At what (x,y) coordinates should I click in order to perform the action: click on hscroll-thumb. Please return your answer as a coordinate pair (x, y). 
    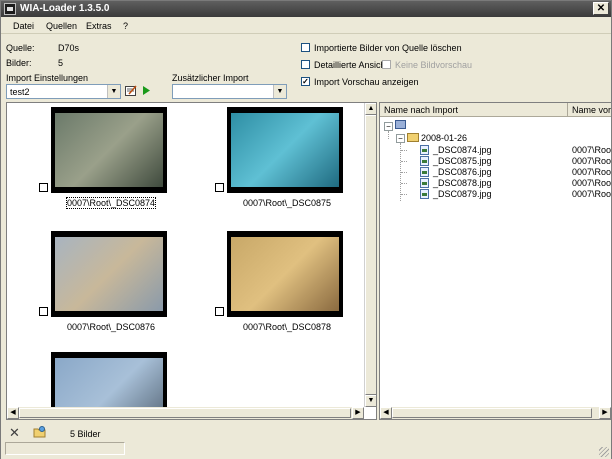
    Looking at the image, I should click on (185, 413).